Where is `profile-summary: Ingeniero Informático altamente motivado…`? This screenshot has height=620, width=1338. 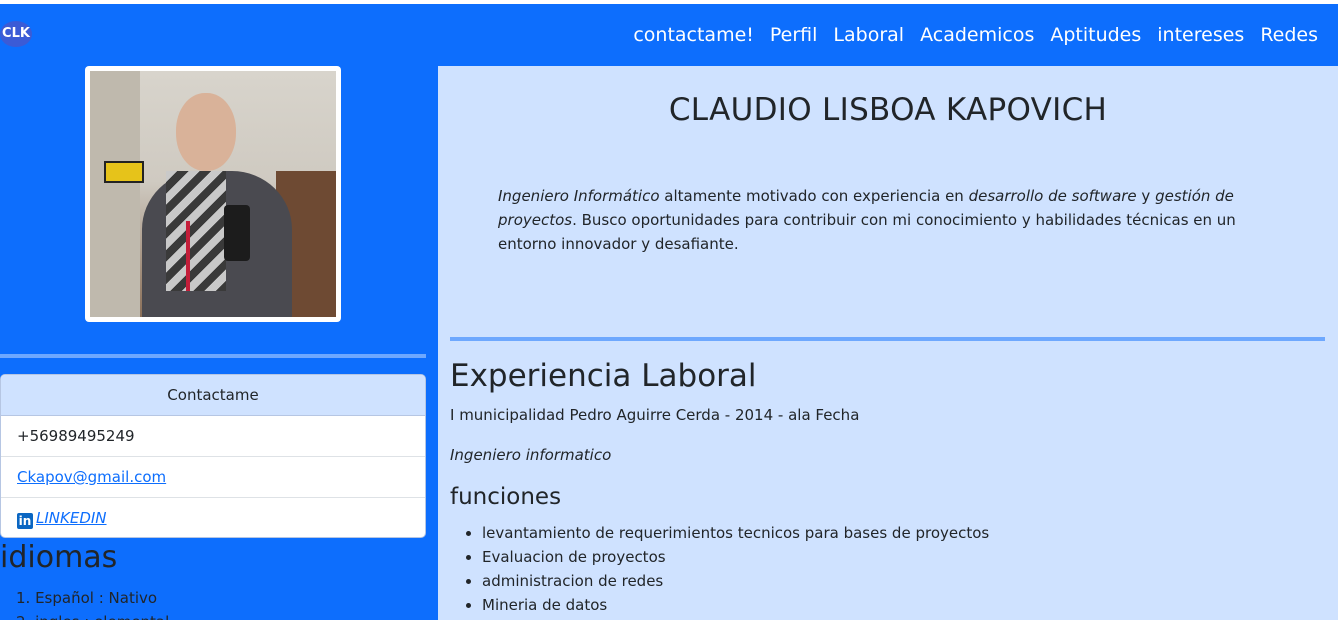 profile-summary: Ingeniero Informático altamente motivado… is located at coordinates (893, 220).